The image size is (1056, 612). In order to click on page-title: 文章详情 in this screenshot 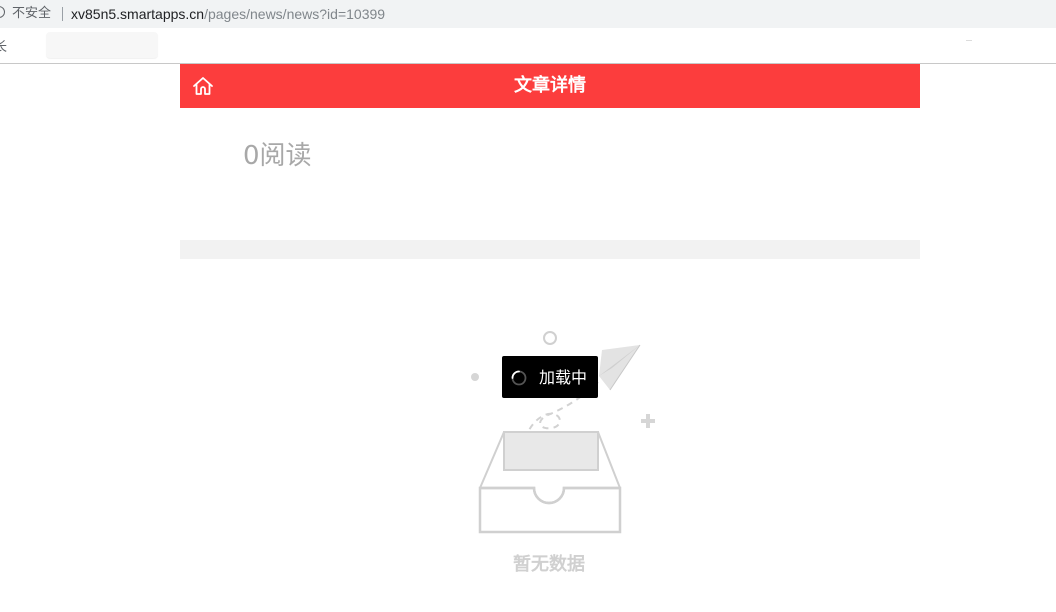, I will do `click(550, 85)`.